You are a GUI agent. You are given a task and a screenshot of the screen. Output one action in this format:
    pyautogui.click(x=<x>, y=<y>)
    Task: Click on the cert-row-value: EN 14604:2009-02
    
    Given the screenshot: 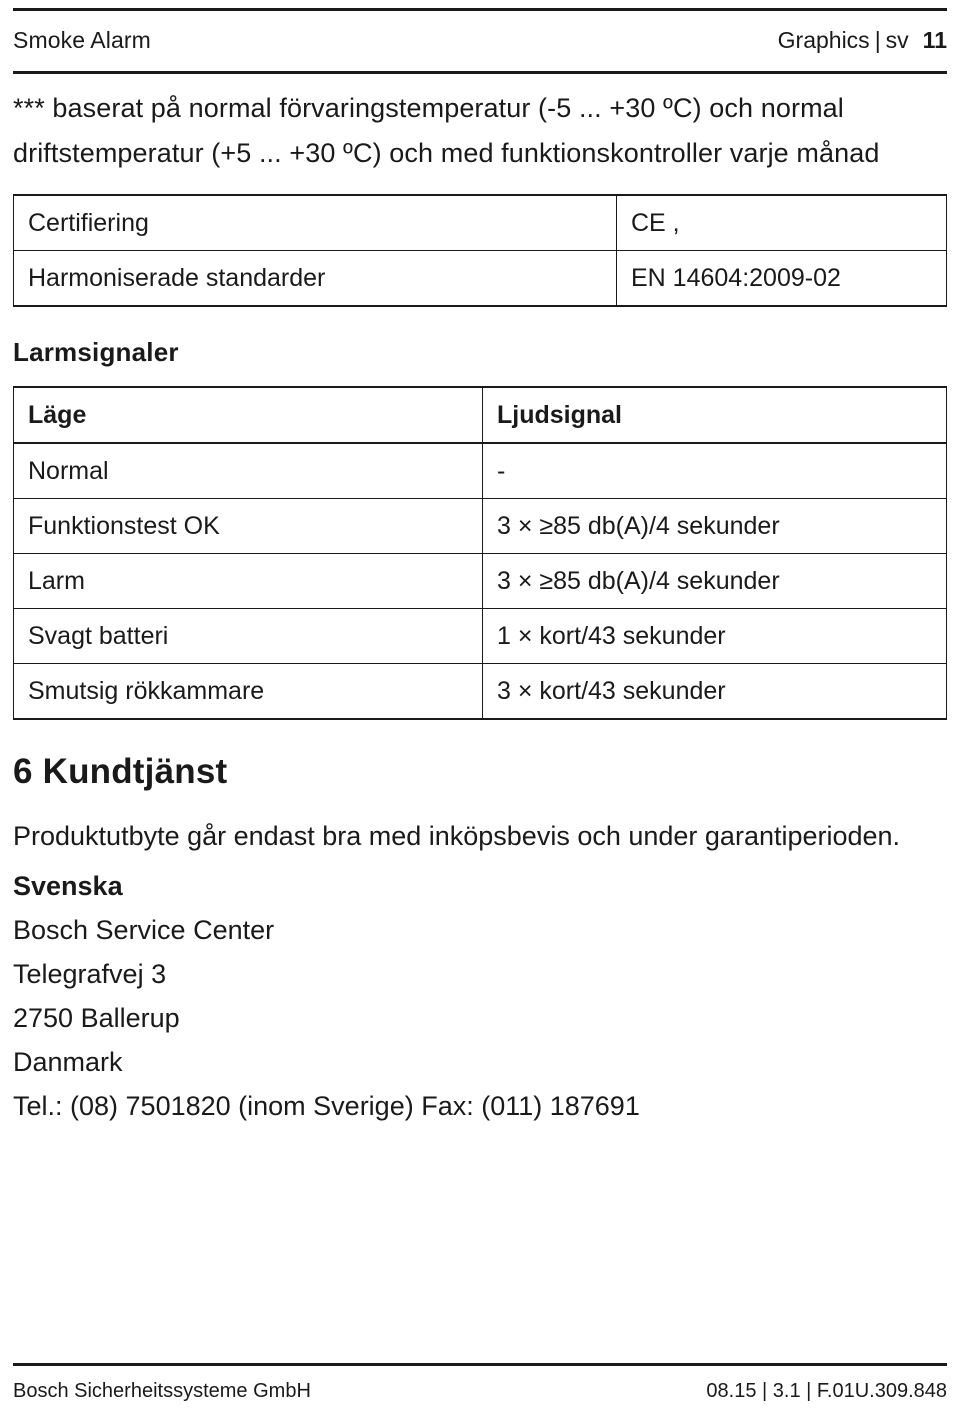 What is the action you would take?
    pyautogui.click(x=781, y=278)
    